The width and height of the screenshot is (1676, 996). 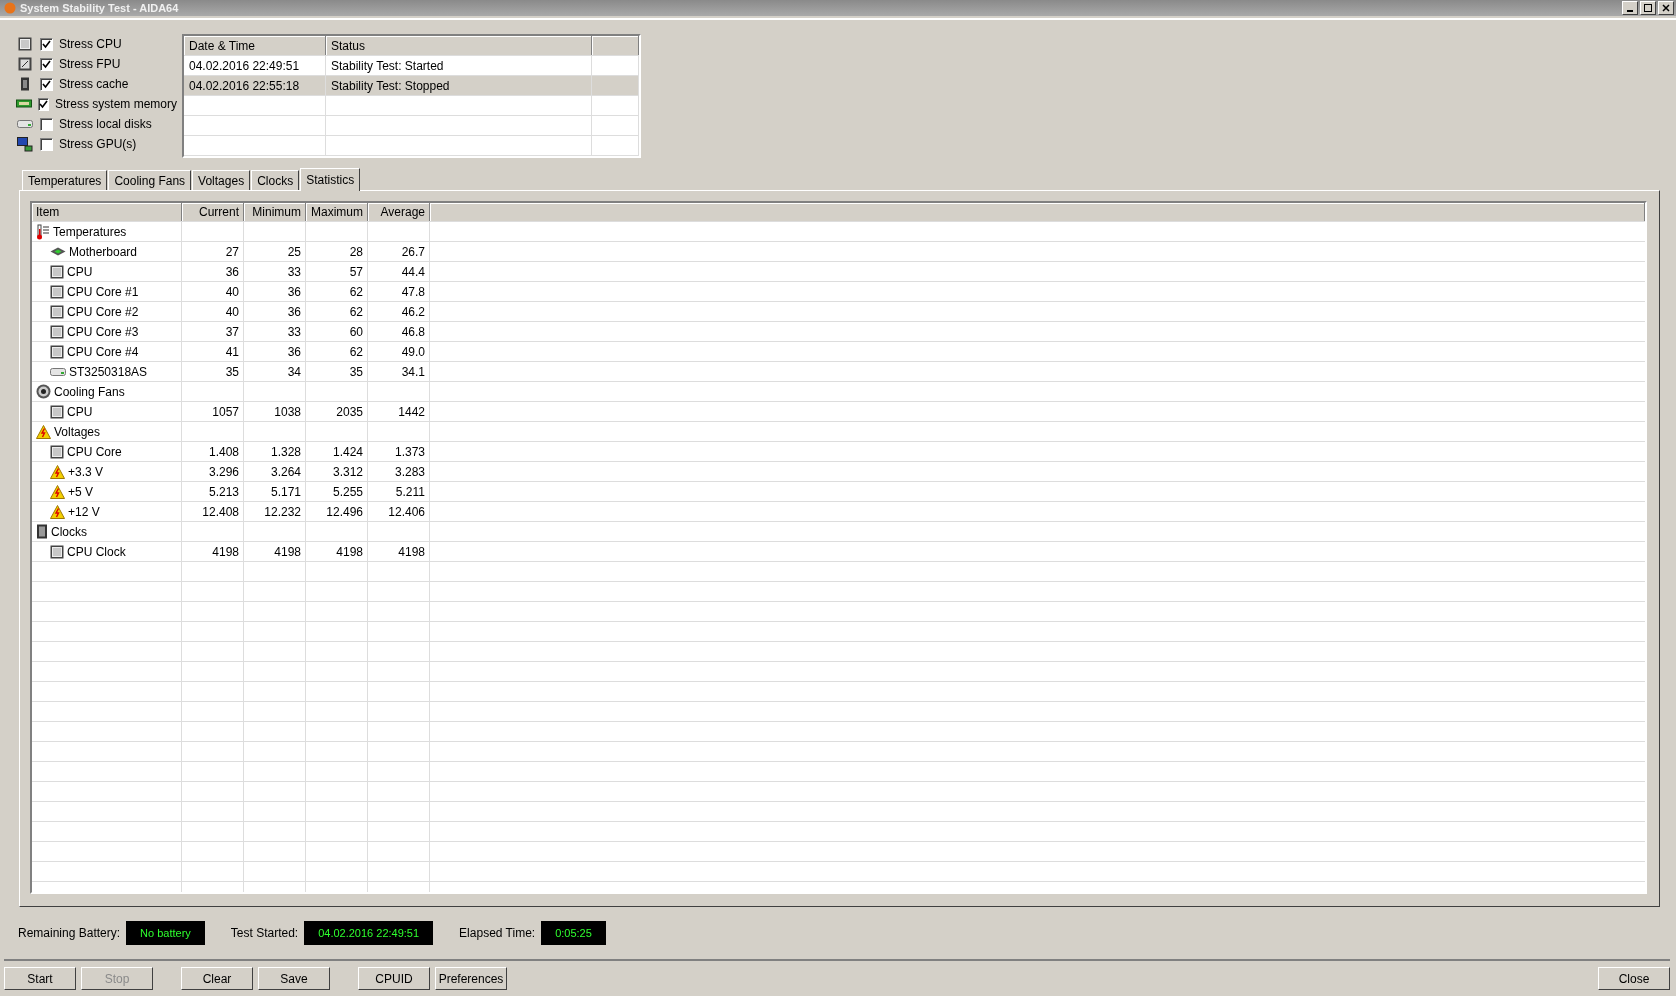 What do you see at coordinates (399, 251) in the screenshot?
I see `table-cell: 26.7` at bounding box center [399, 251].